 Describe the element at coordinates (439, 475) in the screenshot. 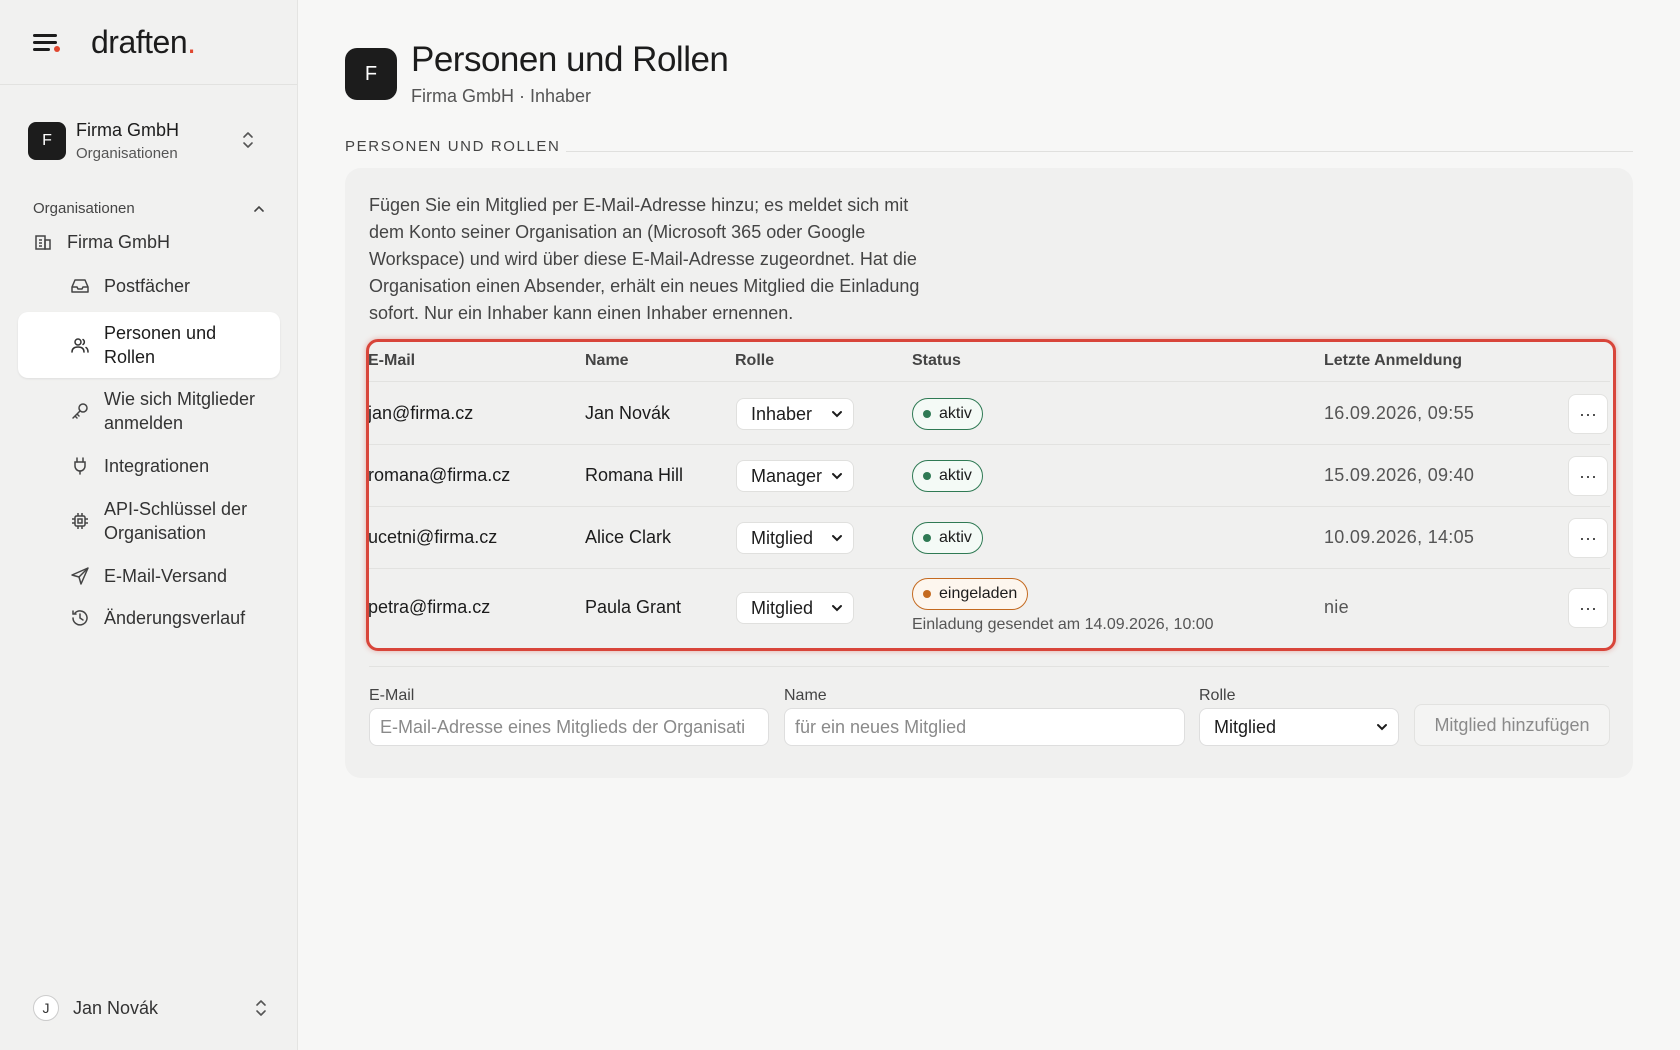

I see `row-email: romana@firma.cz` at that location.